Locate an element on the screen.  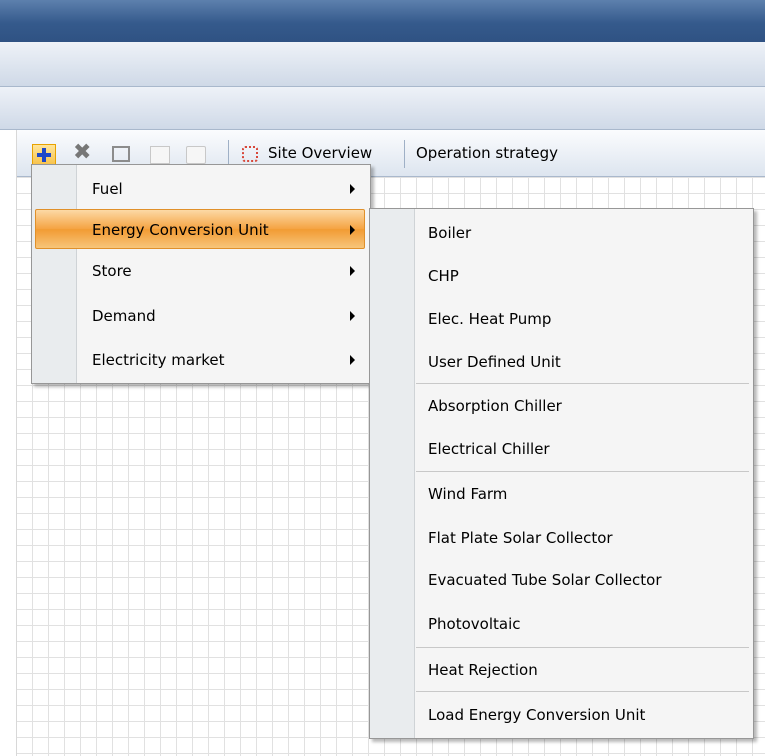
menu-item-evacuated-tube-solar-collector: Evacuated Tube Solar Collector is located at coordinates (560, 580).